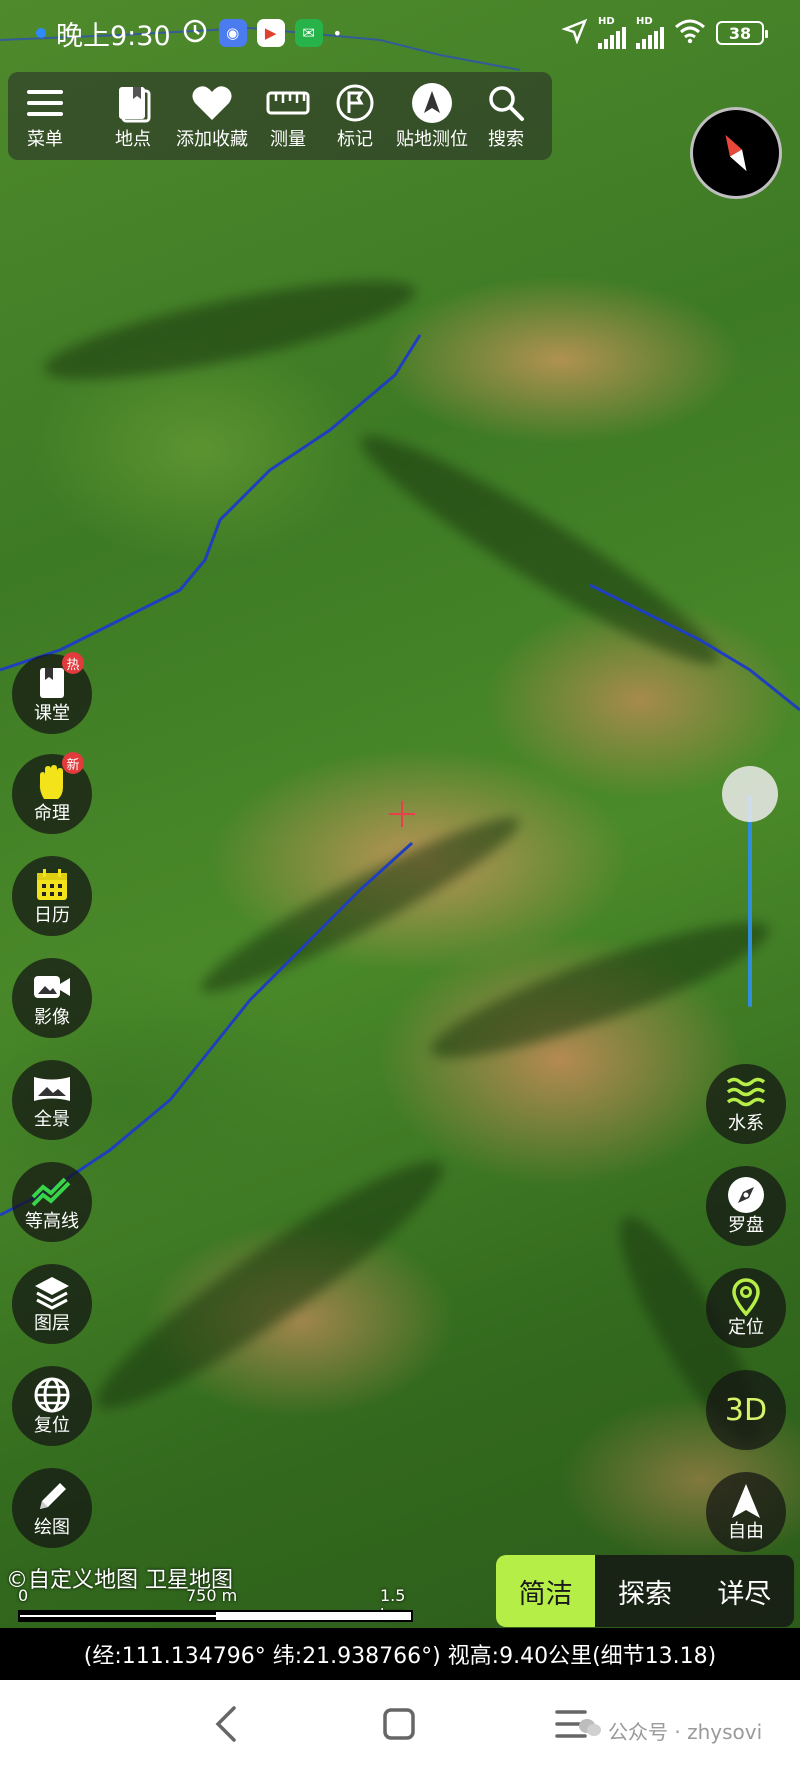 The image size is (800, 1778). Describe the element at coordinates (52, 915) in the screenshot. I see `calendar-label: 日历` at that location.